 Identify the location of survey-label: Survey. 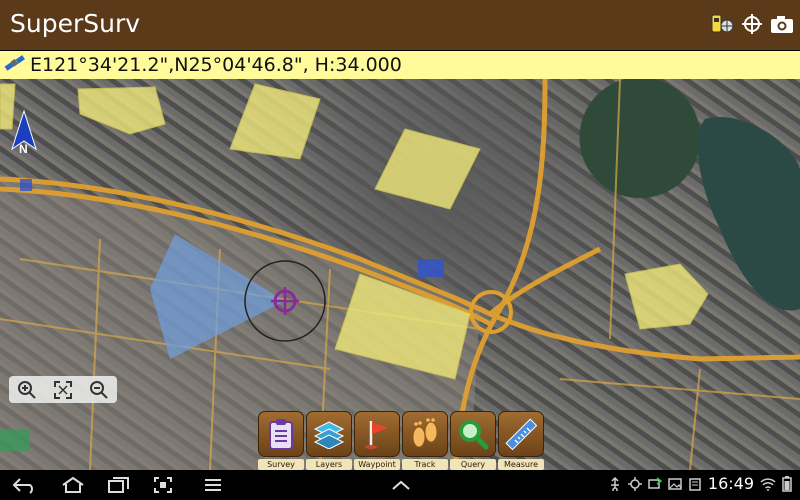
(281, 464).